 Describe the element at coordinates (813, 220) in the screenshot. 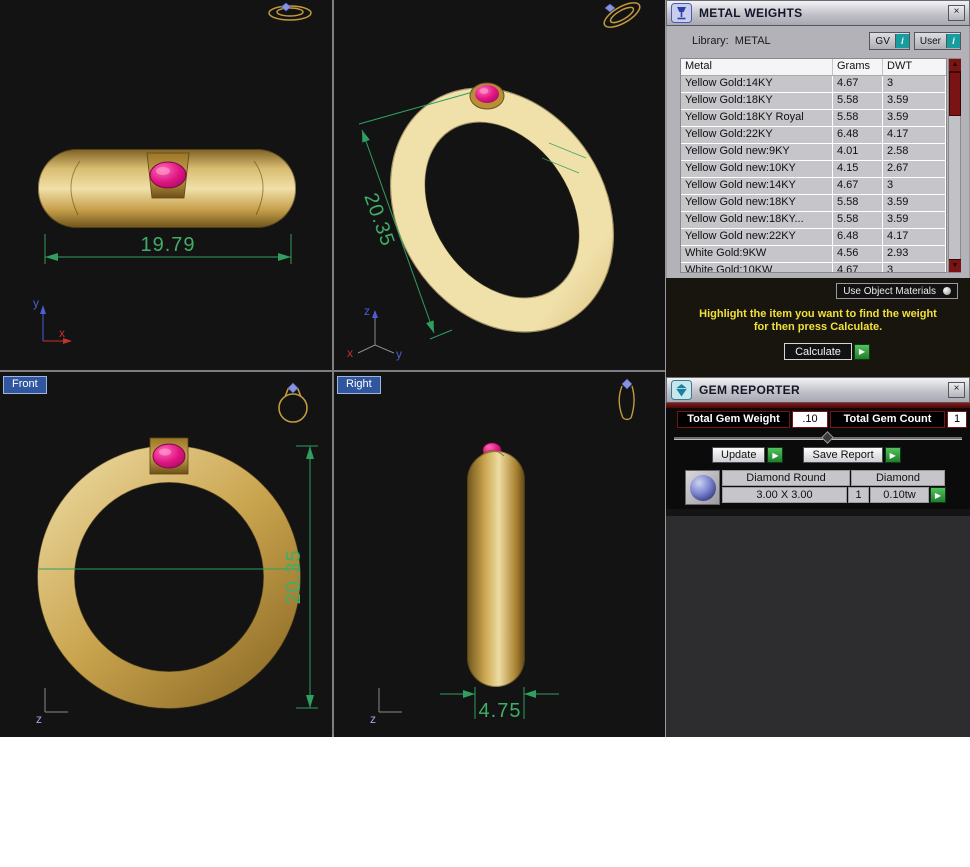

I see `table-row: Yellow Gold new:18KY... 5.58 3.59` at that location.